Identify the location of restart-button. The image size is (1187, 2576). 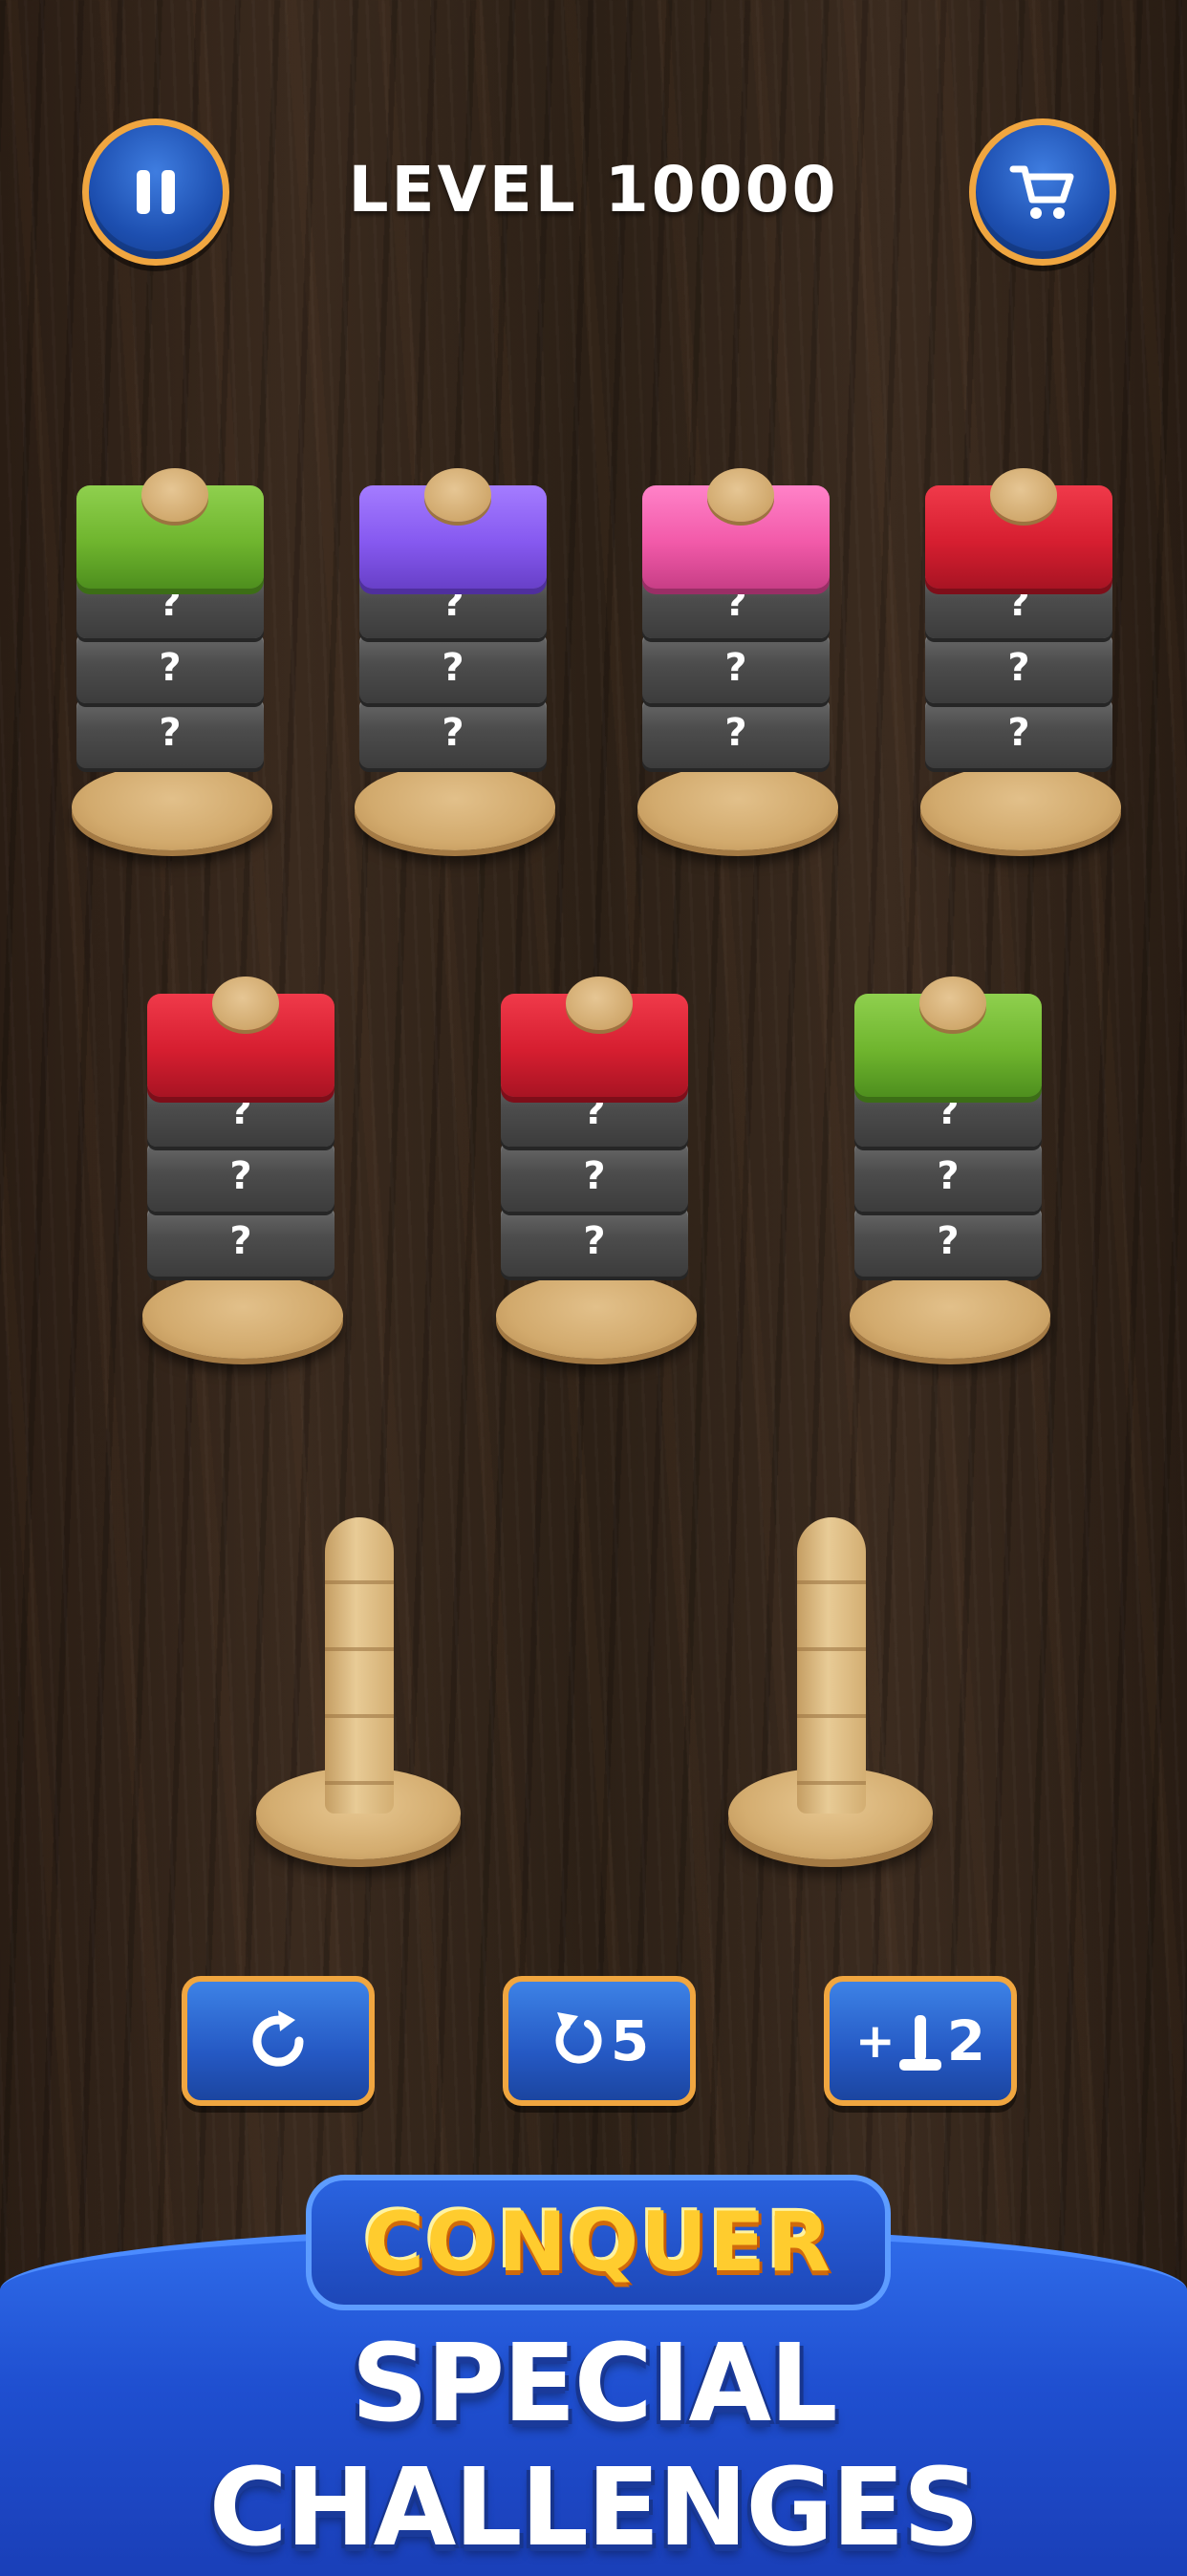
(278, 2041).